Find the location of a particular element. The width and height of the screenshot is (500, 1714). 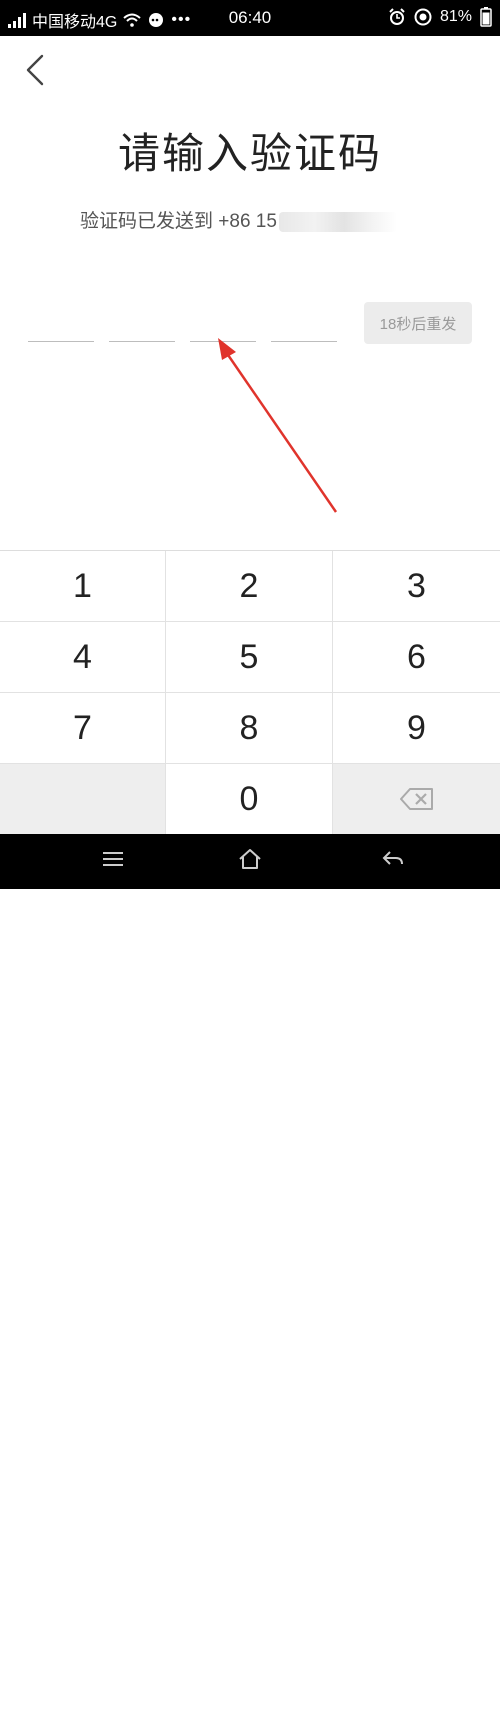

backspace-icon is located at coordinates (416, 799).